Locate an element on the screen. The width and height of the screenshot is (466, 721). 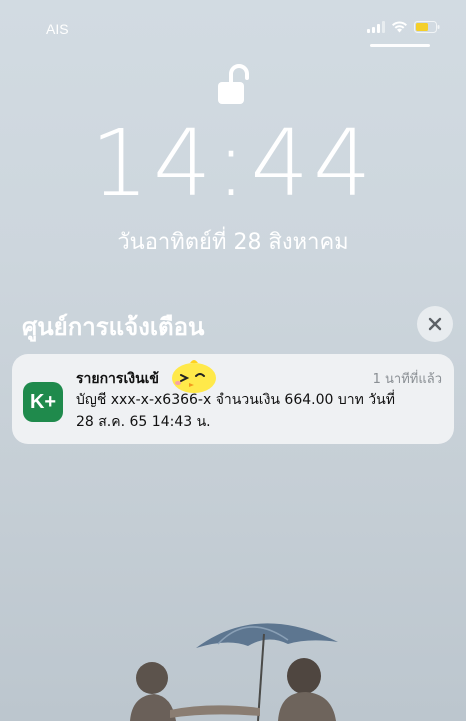
lock-screen-date: วันอาทิตย์ที่ 28 สิงหาคม is located at coordinates (233, 242).